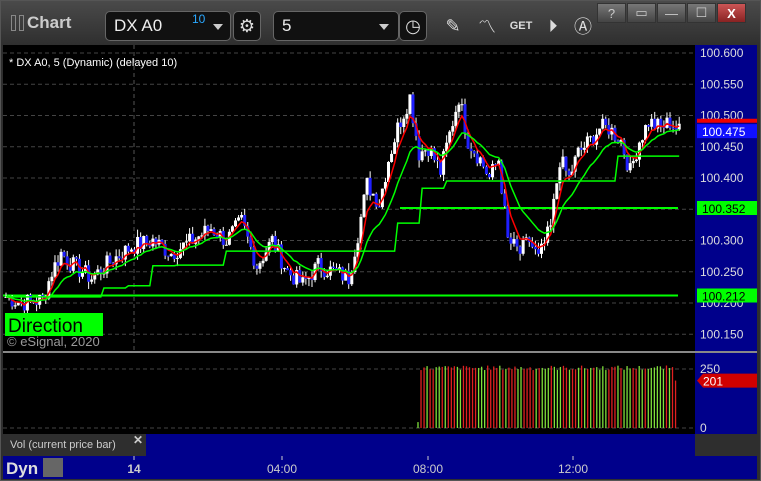  What do you see at coordinates (724, 132) in the screenshot?
I see `last-price-label: 100.475` at bounding box center [724, 132].